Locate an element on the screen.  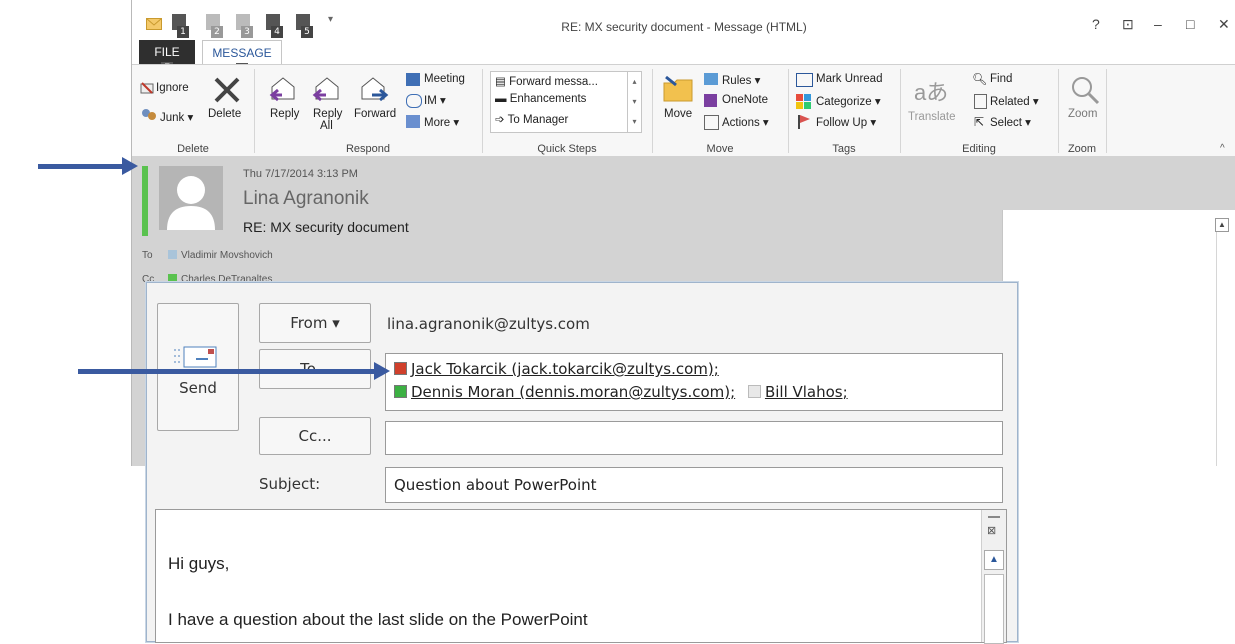
tab-message-label: MESSAGE is located at coordinates (242, 53).